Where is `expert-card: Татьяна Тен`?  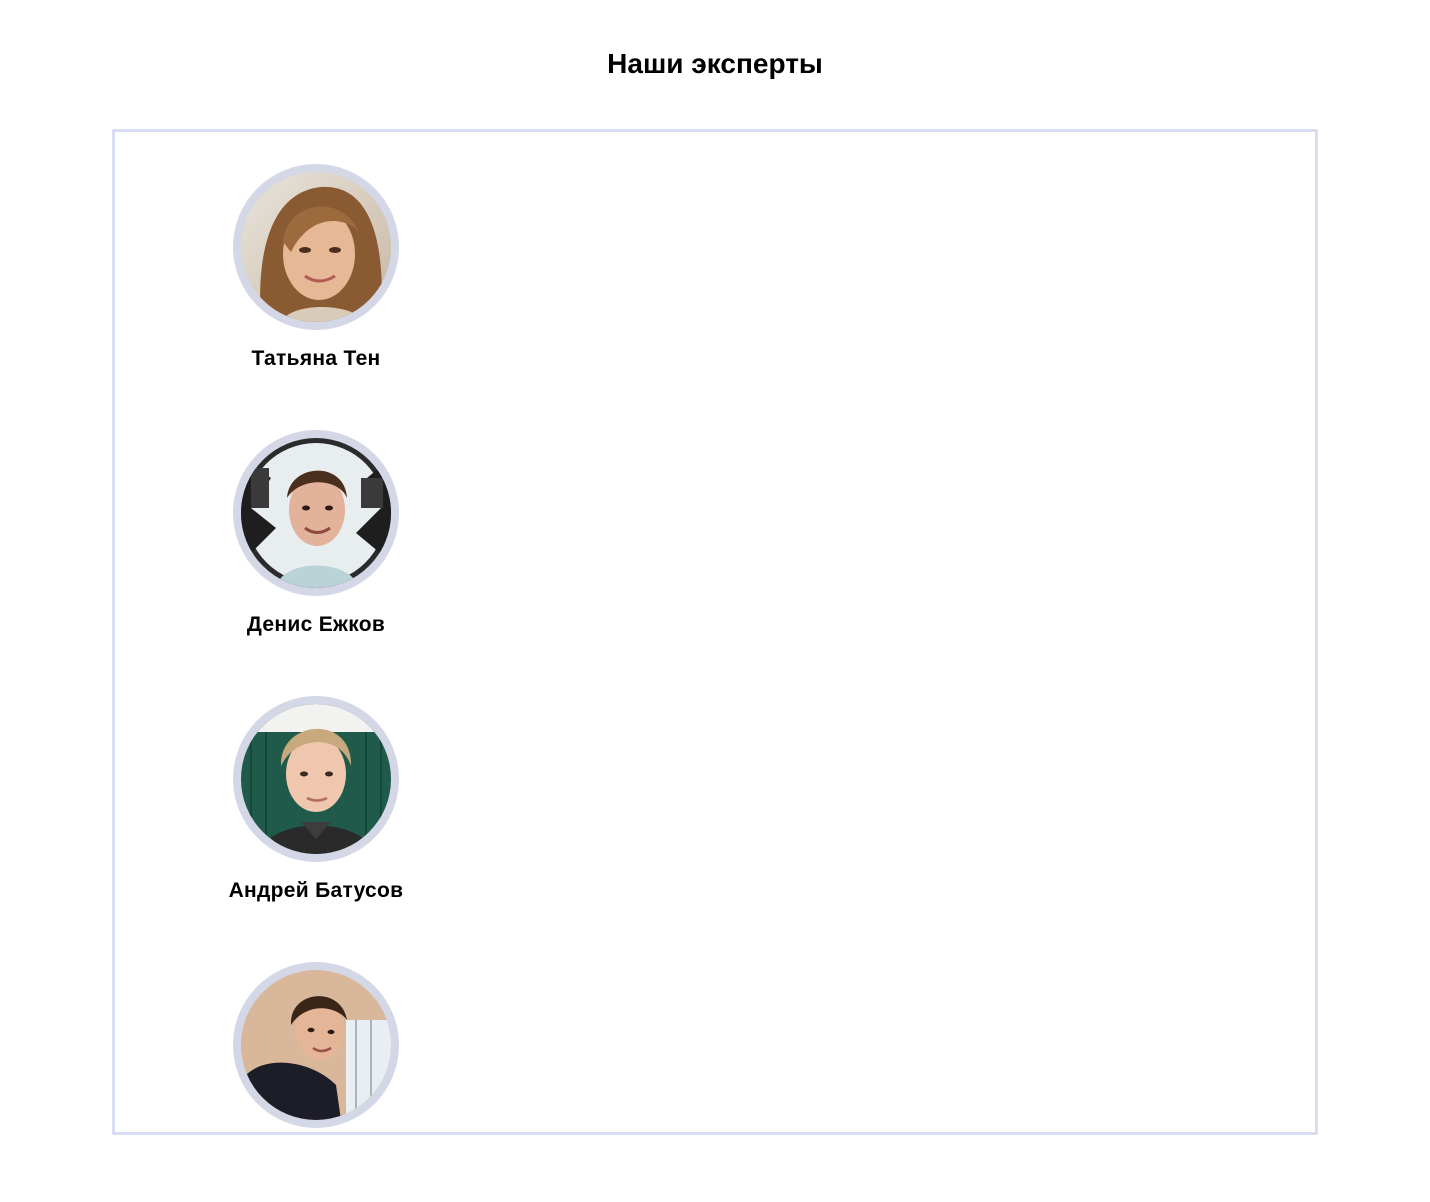
expert-card: Татьяна Тен is located at coordinates (315, 284).